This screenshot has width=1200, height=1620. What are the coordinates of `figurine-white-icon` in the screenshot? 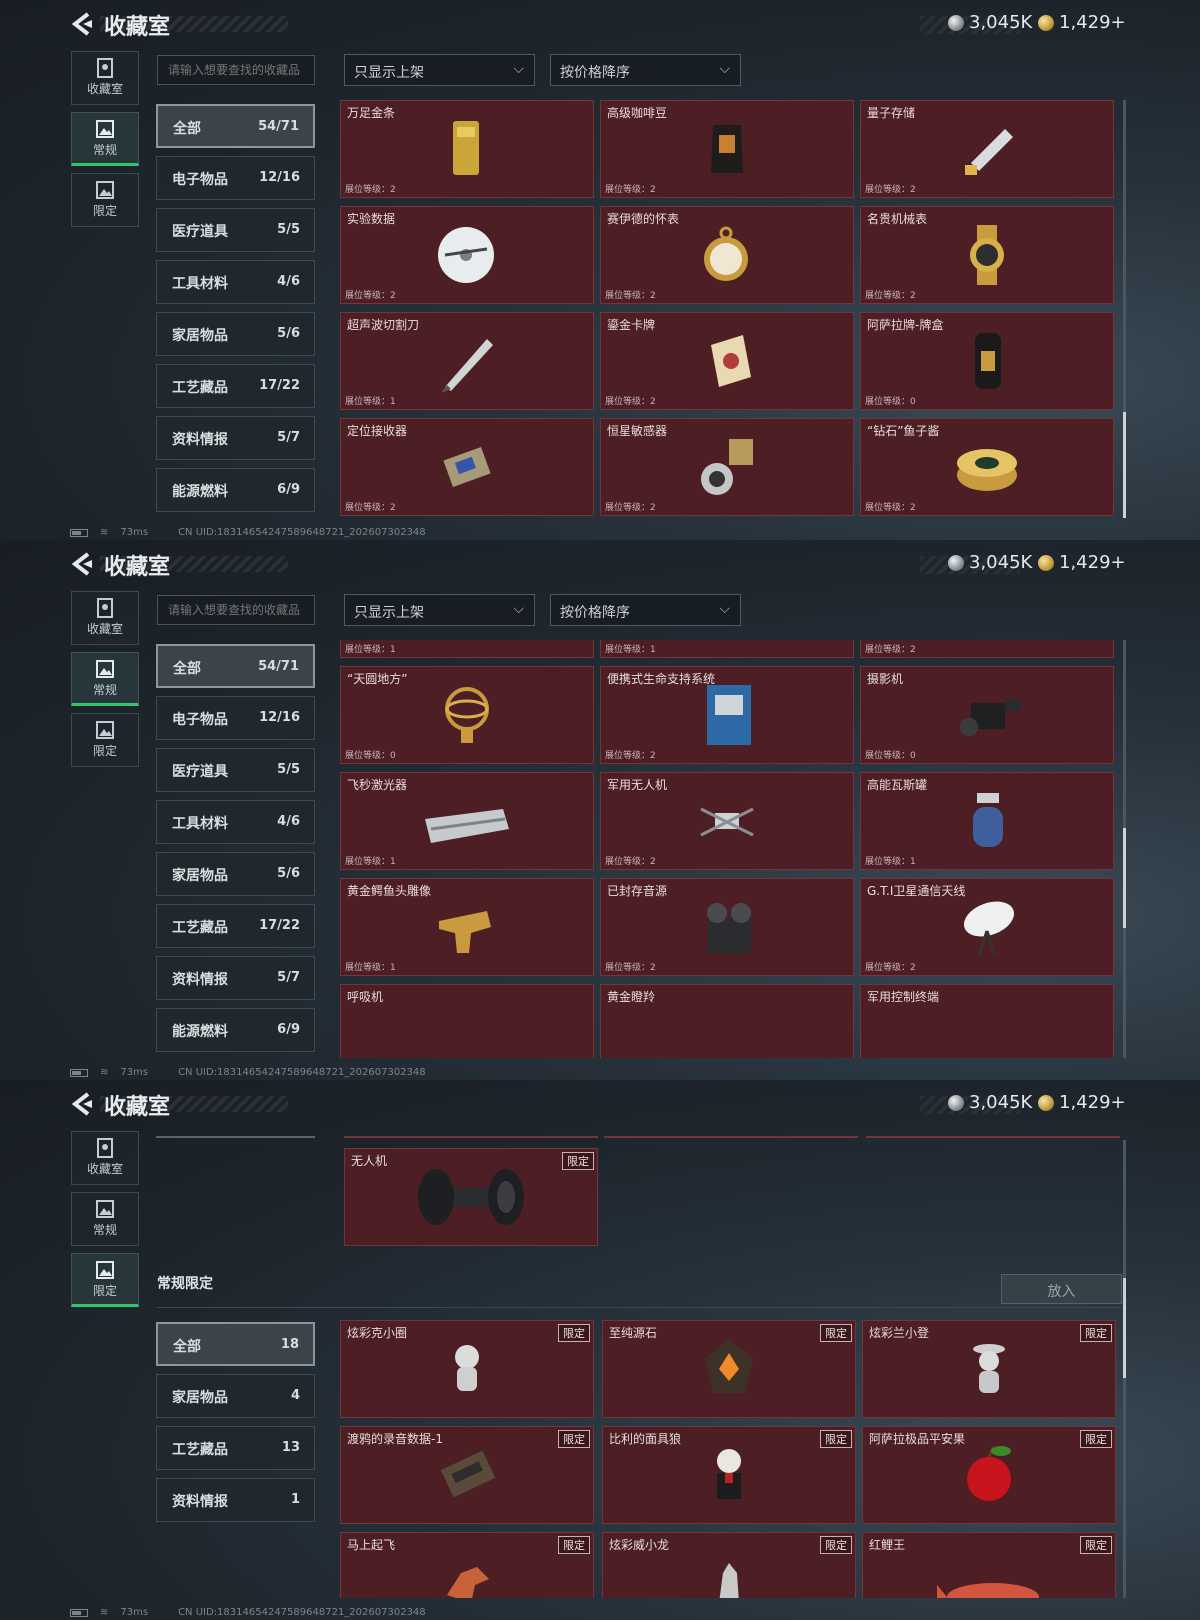 It's located at (467, 1368).